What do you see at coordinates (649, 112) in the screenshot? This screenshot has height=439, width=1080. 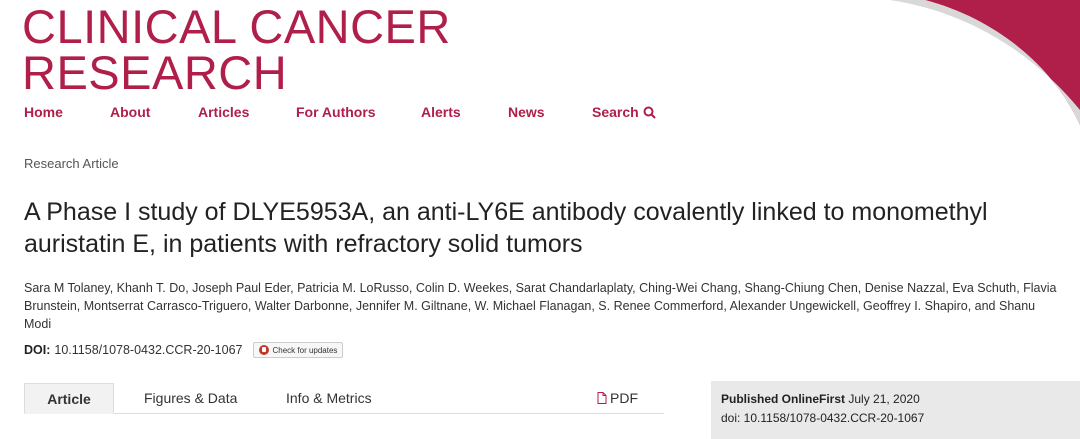 I see `search-icon` at bounding box center [649, 112].